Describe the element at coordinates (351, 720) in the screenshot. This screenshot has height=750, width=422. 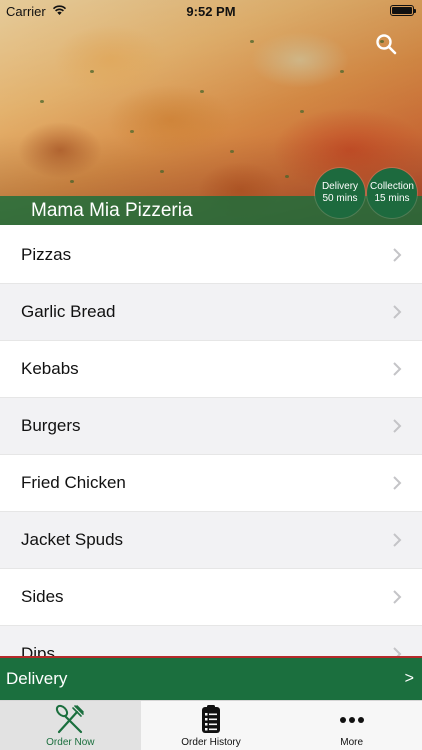
I see `more-dots-icon` at that location.